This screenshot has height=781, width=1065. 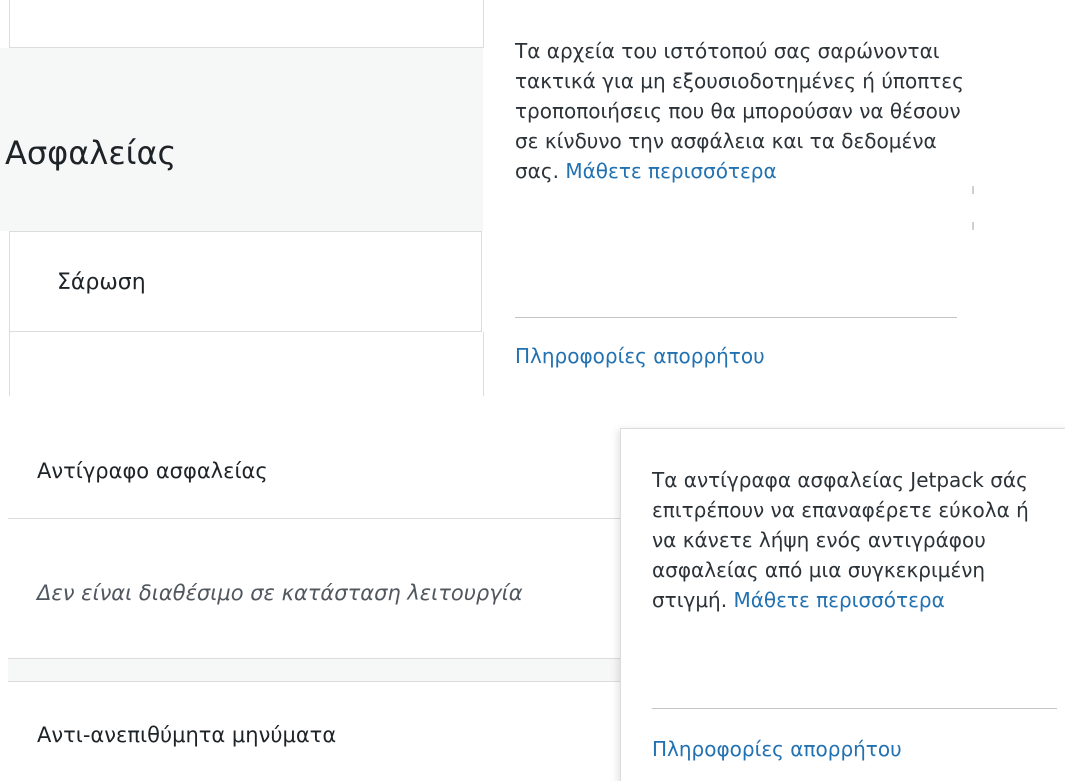 What do you see at coordinates (246, 24) in the screenshot?
I see `settings-card-previous` at bounding box center [246, 24].